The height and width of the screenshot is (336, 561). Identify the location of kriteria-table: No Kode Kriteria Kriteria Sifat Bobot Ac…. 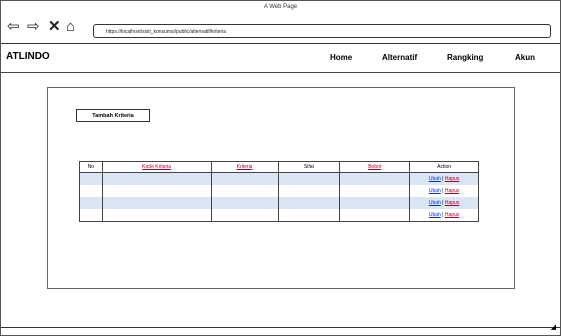
(279, 191).